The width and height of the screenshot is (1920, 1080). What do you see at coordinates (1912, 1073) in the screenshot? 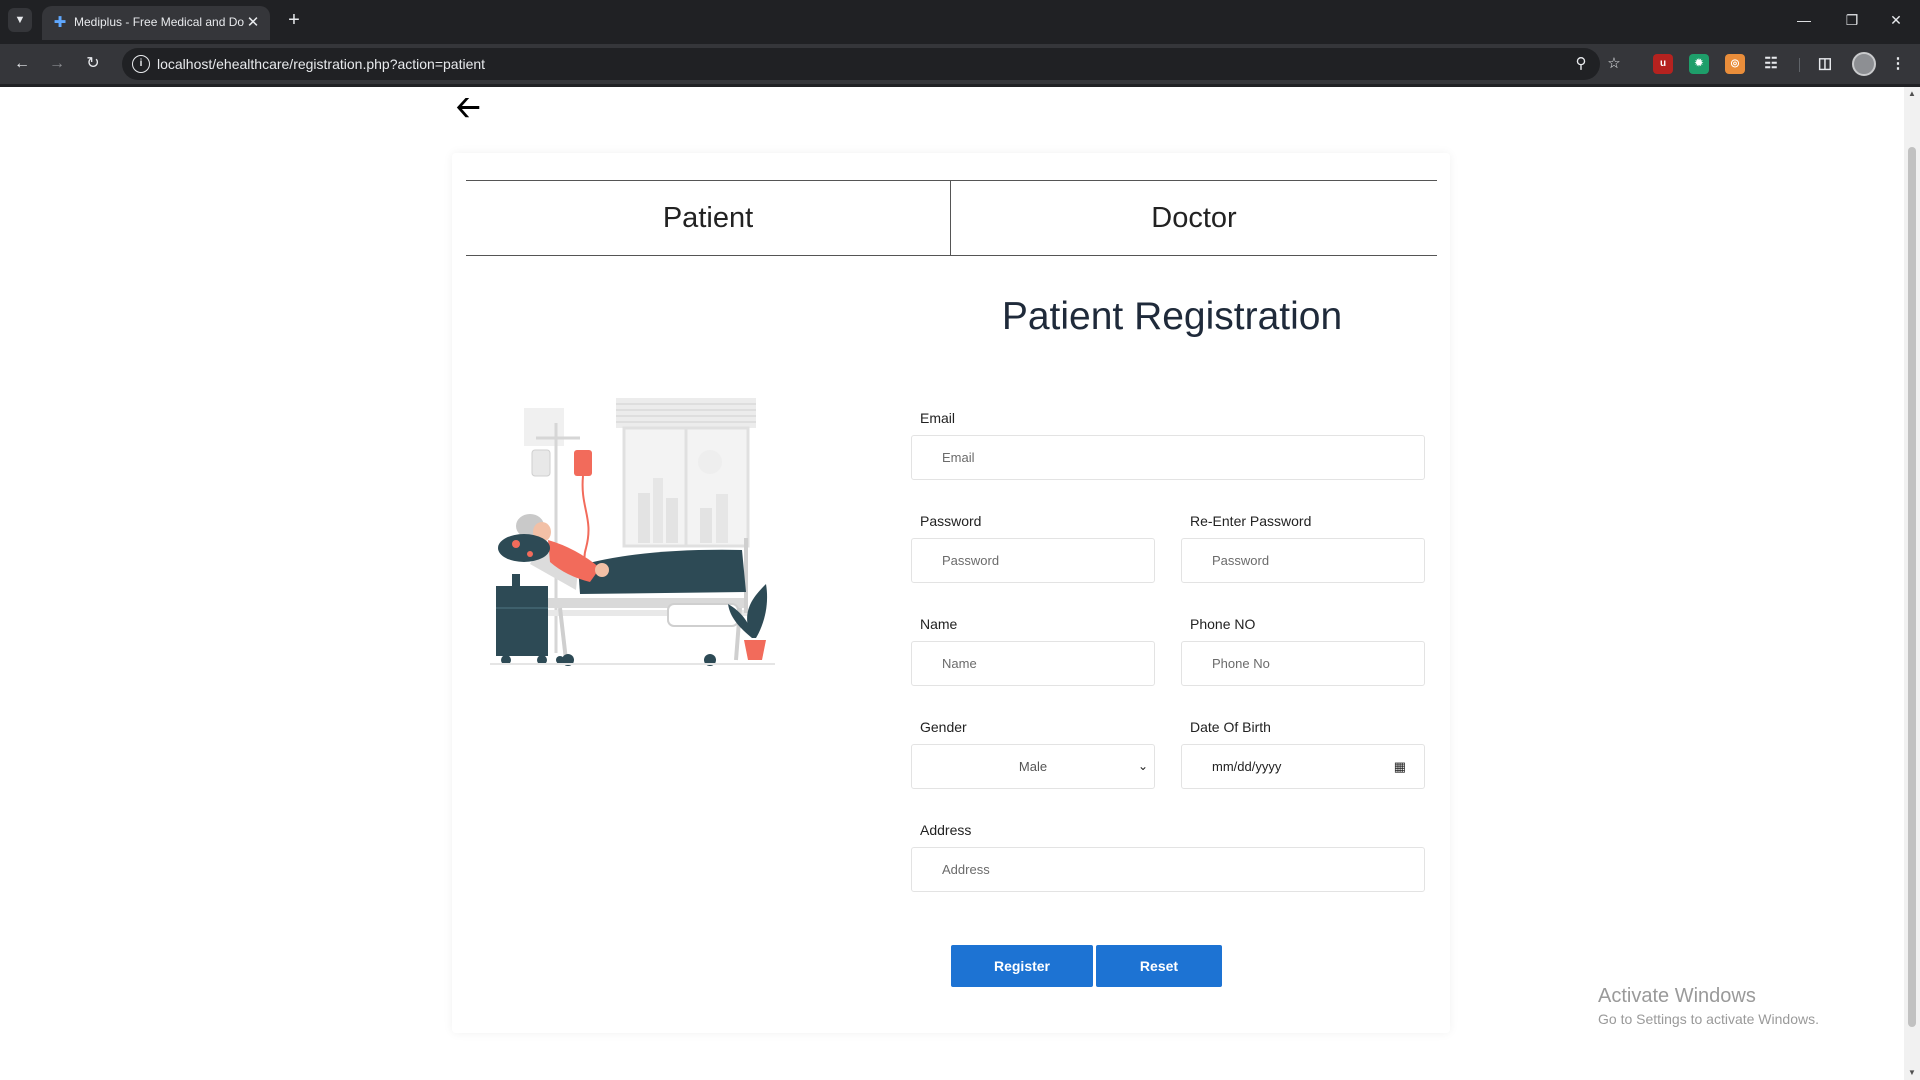
I see `scroll-down-icon: ▼` at bounding box center [1912, 1073].